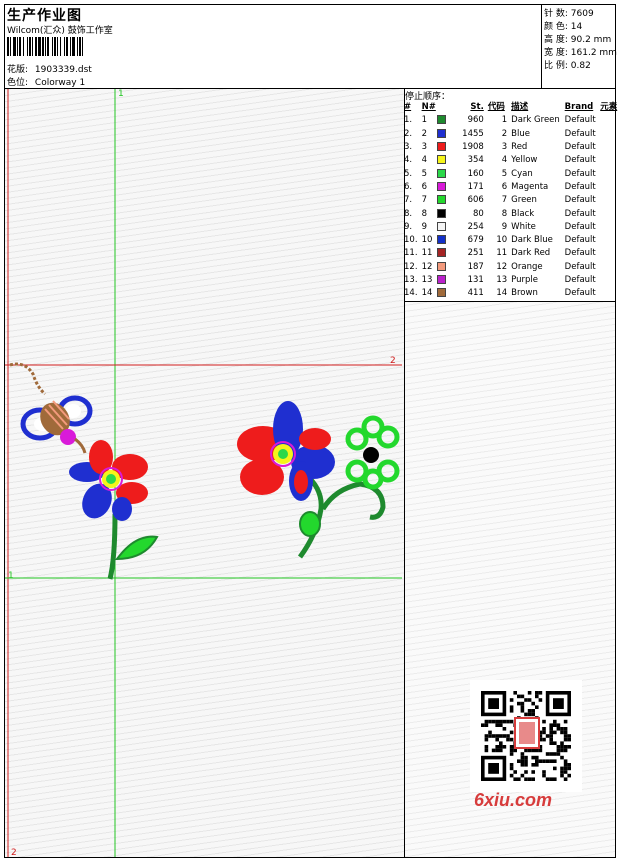 The width and height of the screenshot is (620, 861). I want to click on stop-row: 2. 2 1455 2 Blue Default, so click(512, 134).